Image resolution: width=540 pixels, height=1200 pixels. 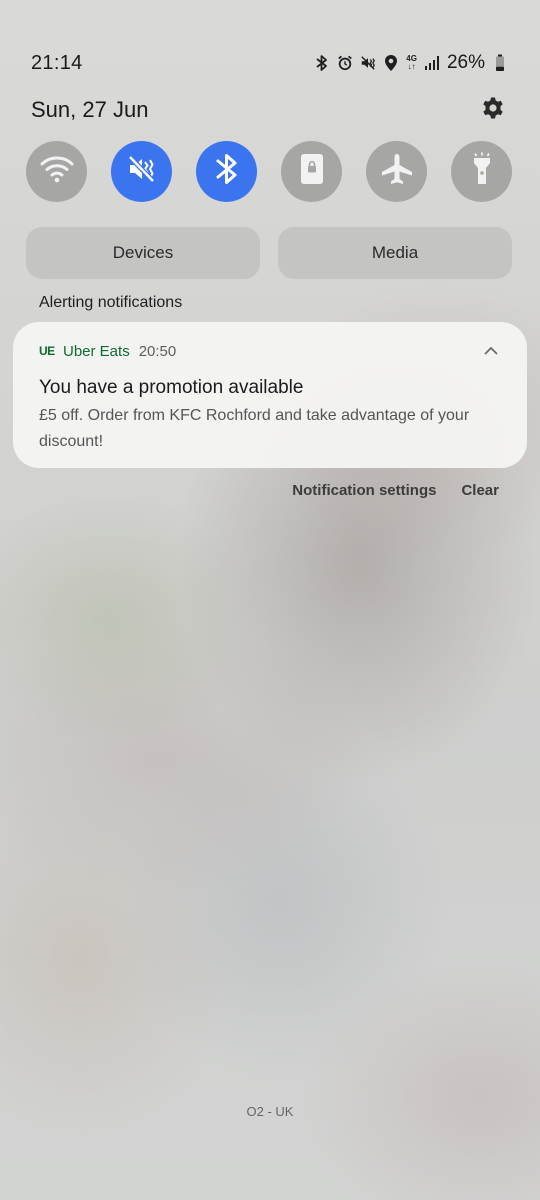 I want to click on flashlight-icon, so click(x=482, y=171).